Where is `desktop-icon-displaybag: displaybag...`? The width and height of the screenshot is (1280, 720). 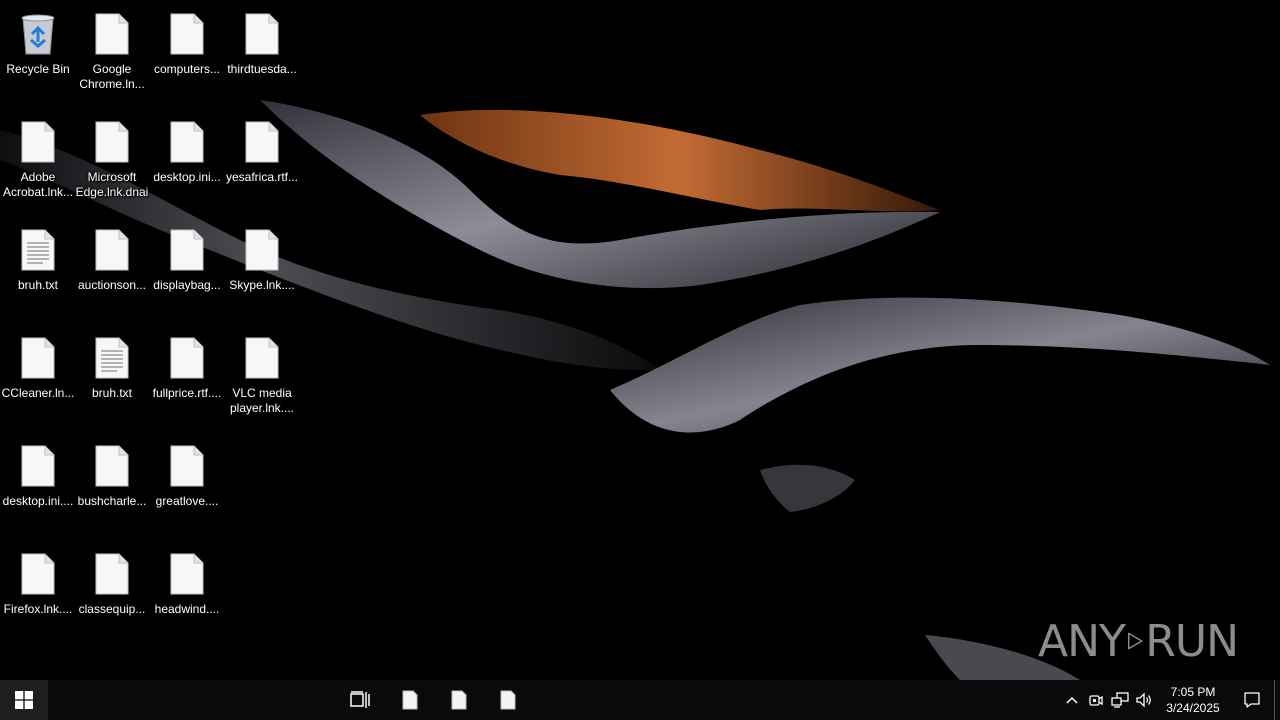 desktop-icon-displaybag: displaybag... is located at coordinates (187, 272).